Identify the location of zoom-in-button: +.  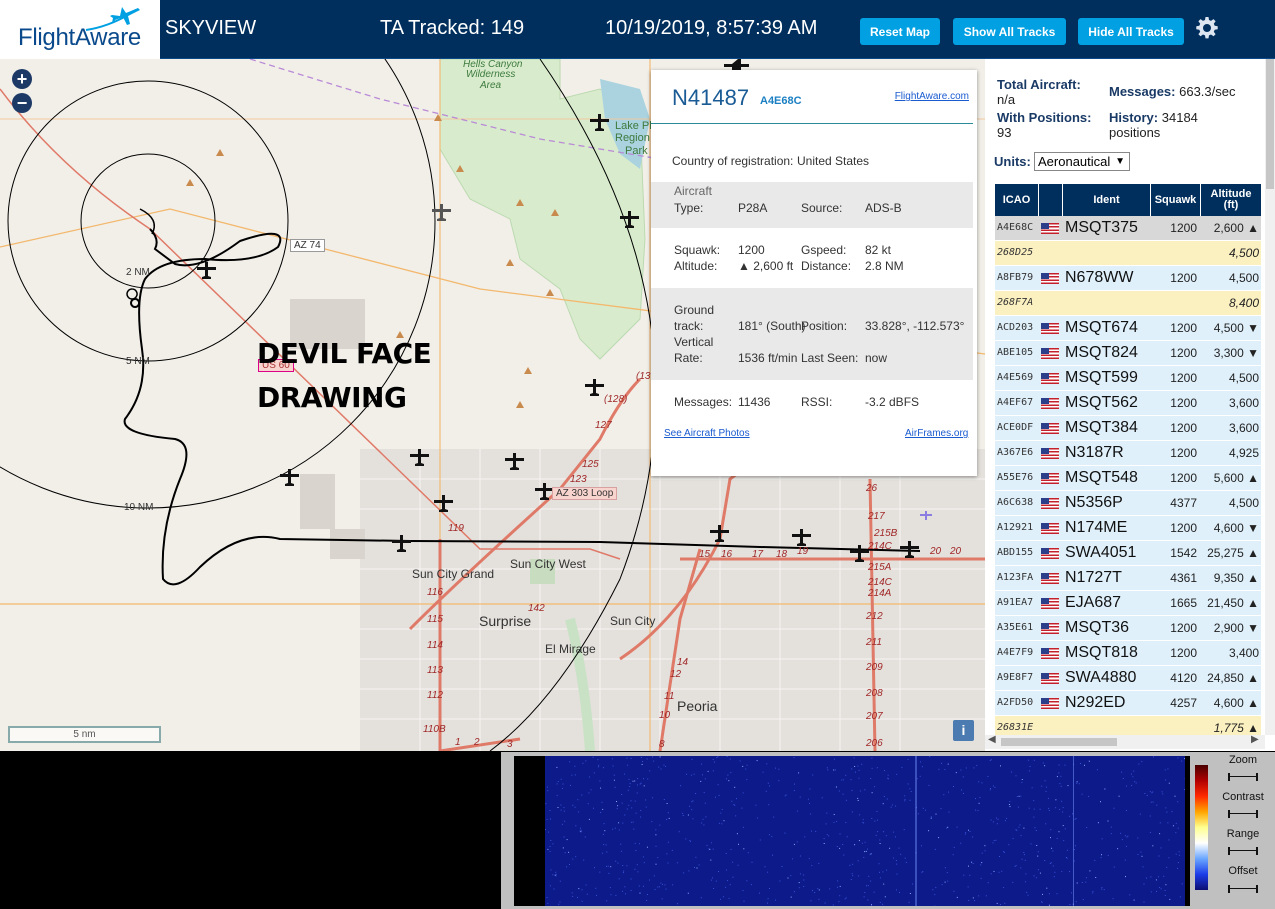
(22, 79).